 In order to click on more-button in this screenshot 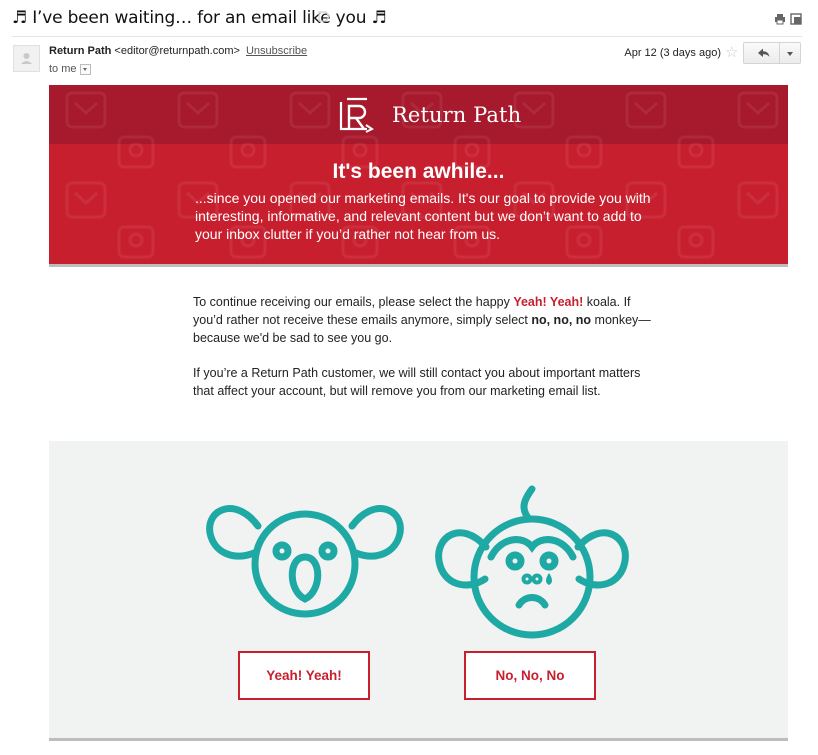, I will do `click(790, 53)`.